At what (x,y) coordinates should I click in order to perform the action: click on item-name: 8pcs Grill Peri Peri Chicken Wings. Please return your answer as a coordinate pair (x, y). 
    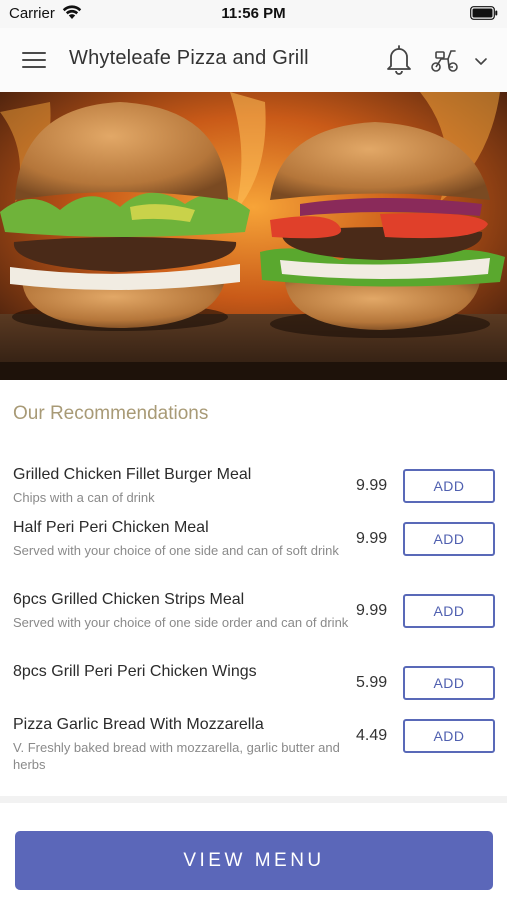
    Looking at the image, I should click on (135, 671).